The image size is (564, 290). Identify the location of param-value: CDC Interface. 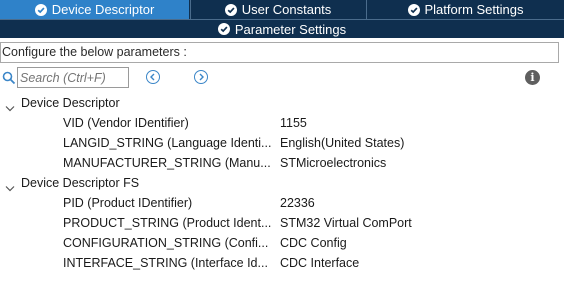
(319, 263).